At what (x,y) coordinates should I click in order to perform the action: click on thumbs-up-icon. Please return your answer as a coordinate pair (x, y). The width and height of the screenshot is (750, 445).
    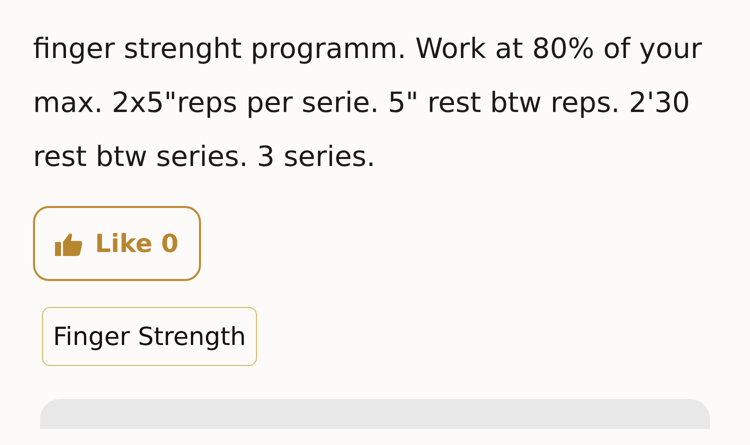
    Looking at the image, I should click on (69, 244).